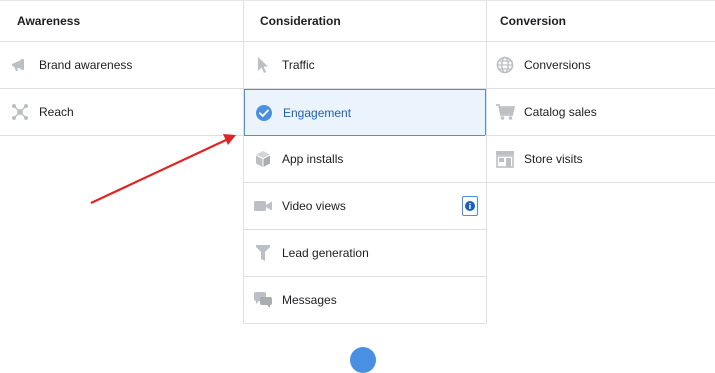 This screenshot has width=715, height=373. I want to click on box-icon, so click(263, 159).